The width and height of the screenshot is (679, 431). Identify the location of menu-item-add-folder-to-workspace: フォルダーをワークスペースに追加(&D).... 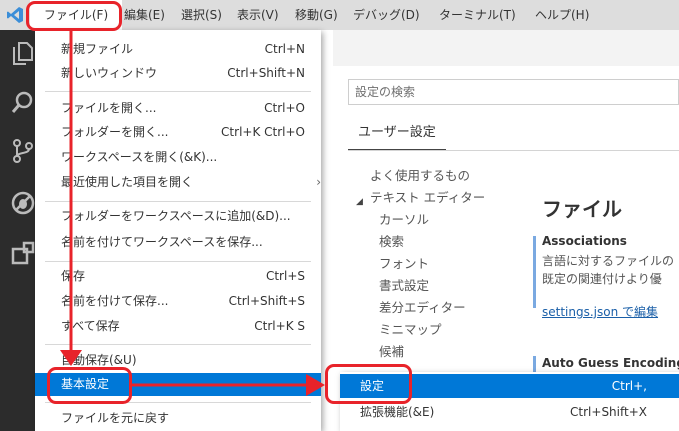
(178, 216).